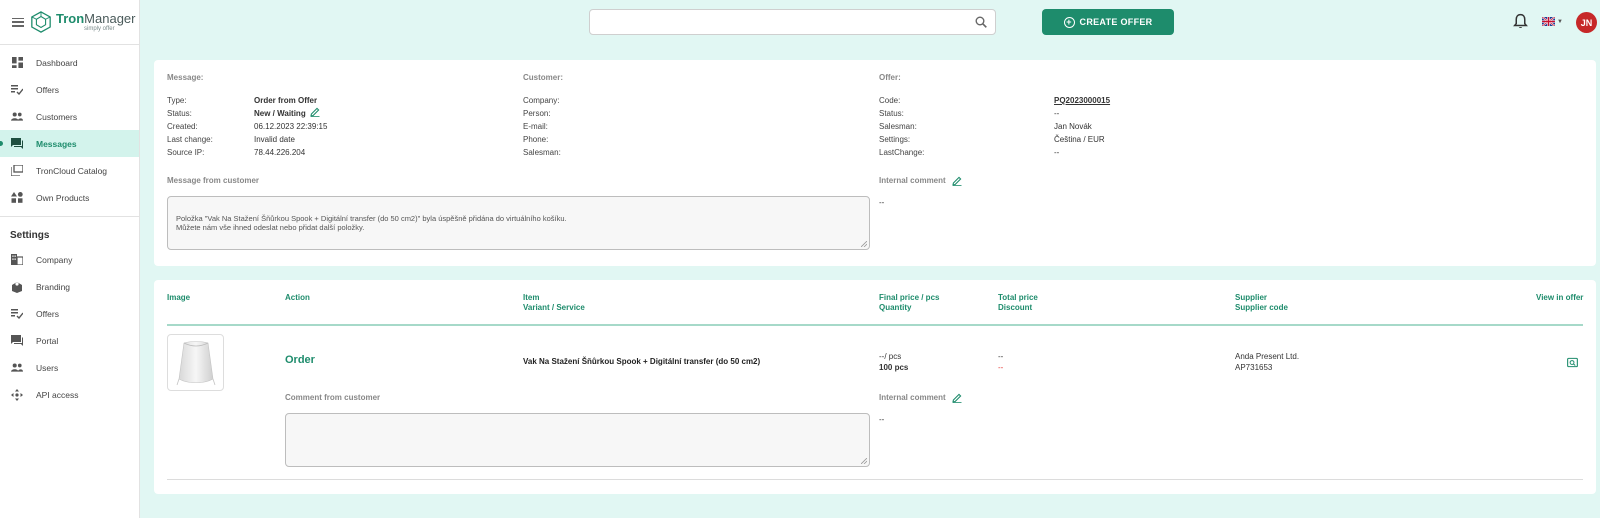  I want to click on customer-row-person: Person:, so click(542, 113).